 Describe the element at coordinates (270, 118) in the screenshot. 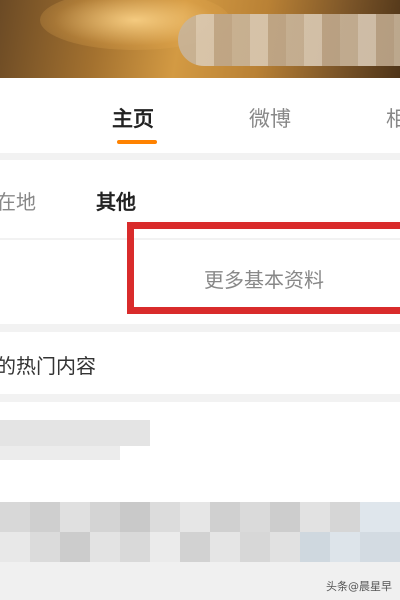

I see `tab-weibo: 微博` at that location.